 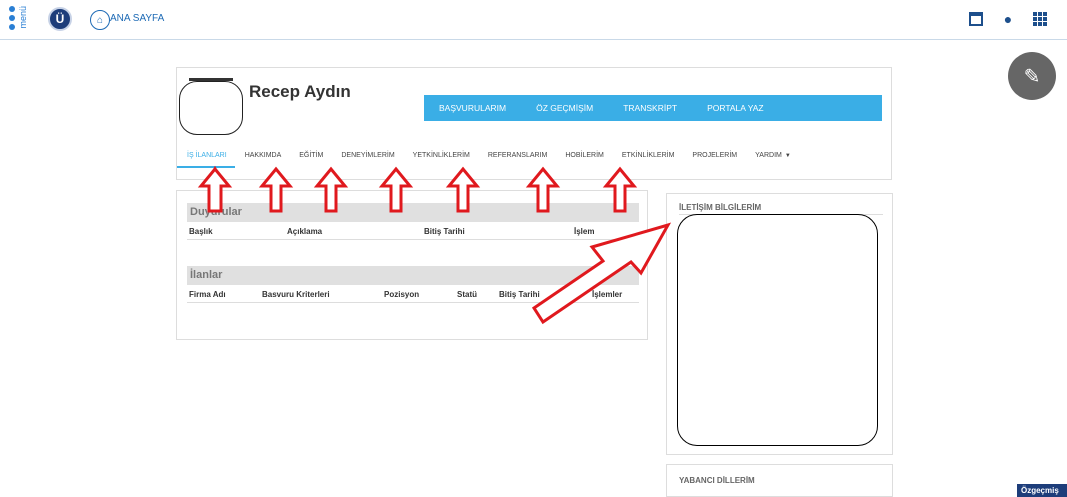 I want to click on calendar-icon, so click(x=976, y=19).